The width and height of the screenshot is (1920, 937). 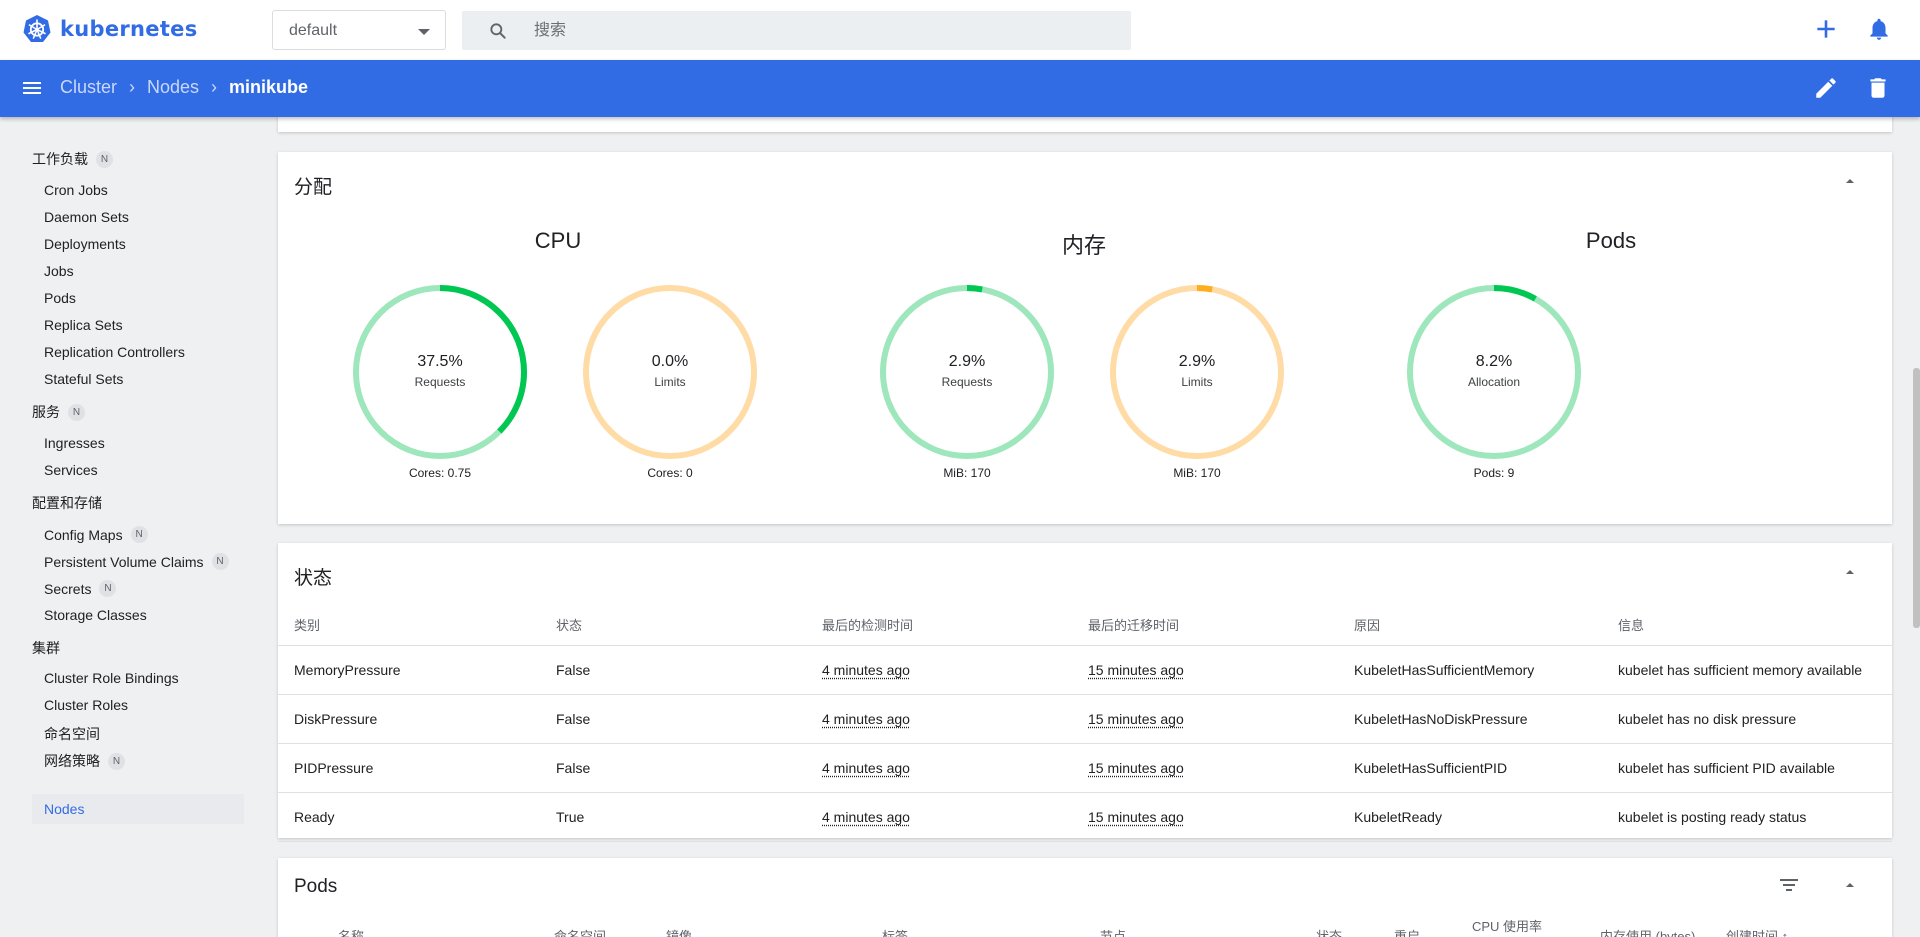 I want to click on sidebar-item-storage-classes: Storage Classes, so click(x=95, y=615).